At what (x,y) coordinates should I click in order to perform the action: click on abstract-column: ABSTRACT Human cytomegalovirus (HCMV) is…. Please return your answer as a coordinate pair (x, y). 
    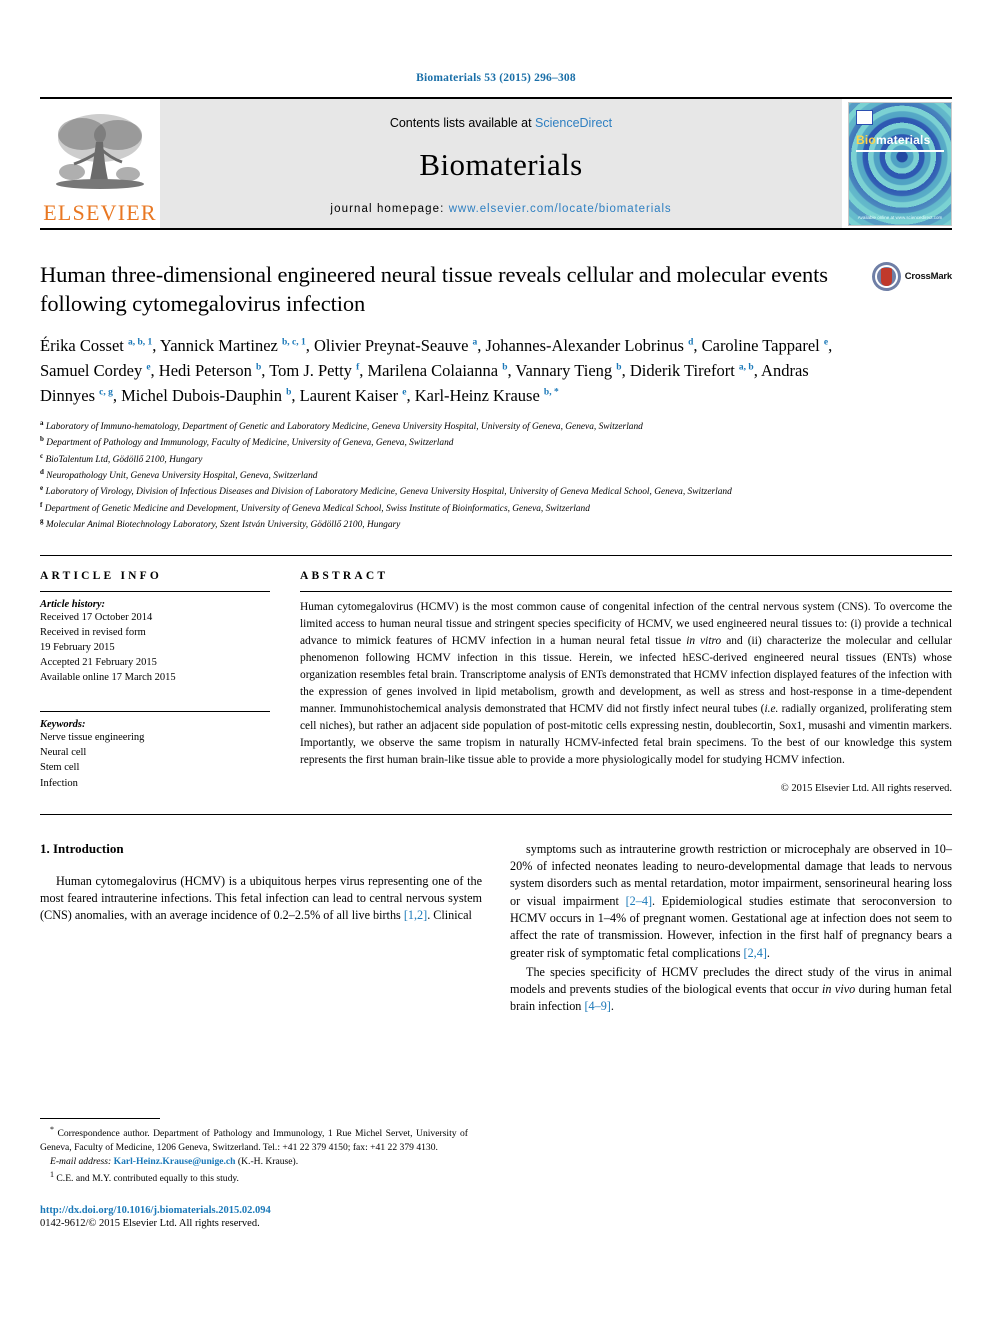
    Looking at the image, I should click on (622, 682).